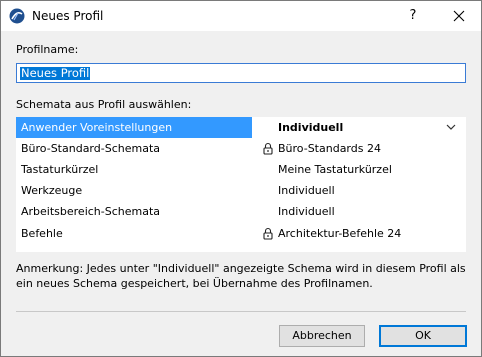  What do you see at coordinates (241, 211) in the screenshot?
I see `scheme-row-workspace: Arbeitsbereich-Schemata Individuell` at bounding box center [241, 211].